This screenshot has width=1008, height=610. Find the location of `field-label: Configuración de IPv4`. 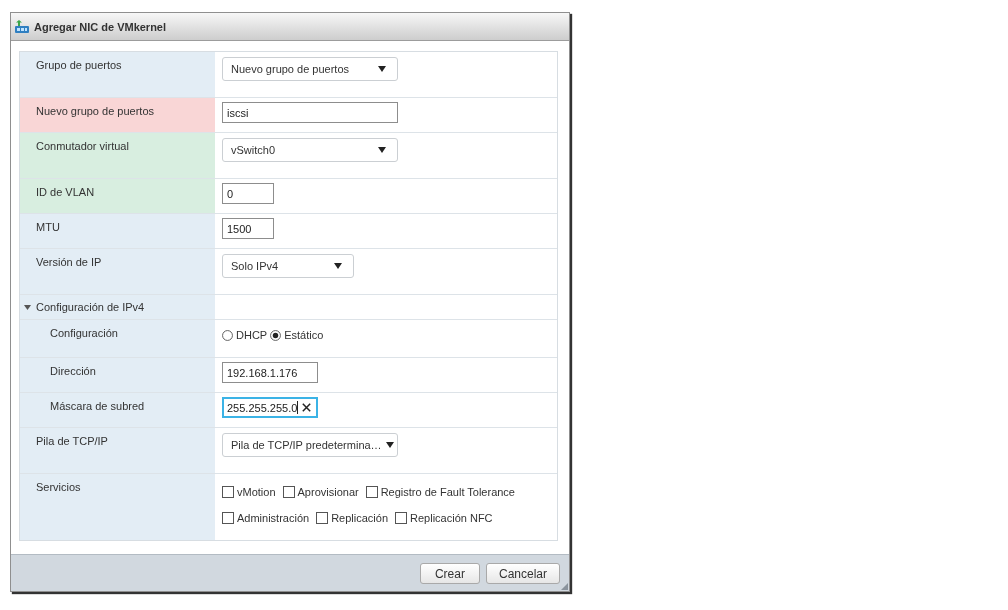

field-label: Configuración de IPv4 is located at coordinates (90, 307).